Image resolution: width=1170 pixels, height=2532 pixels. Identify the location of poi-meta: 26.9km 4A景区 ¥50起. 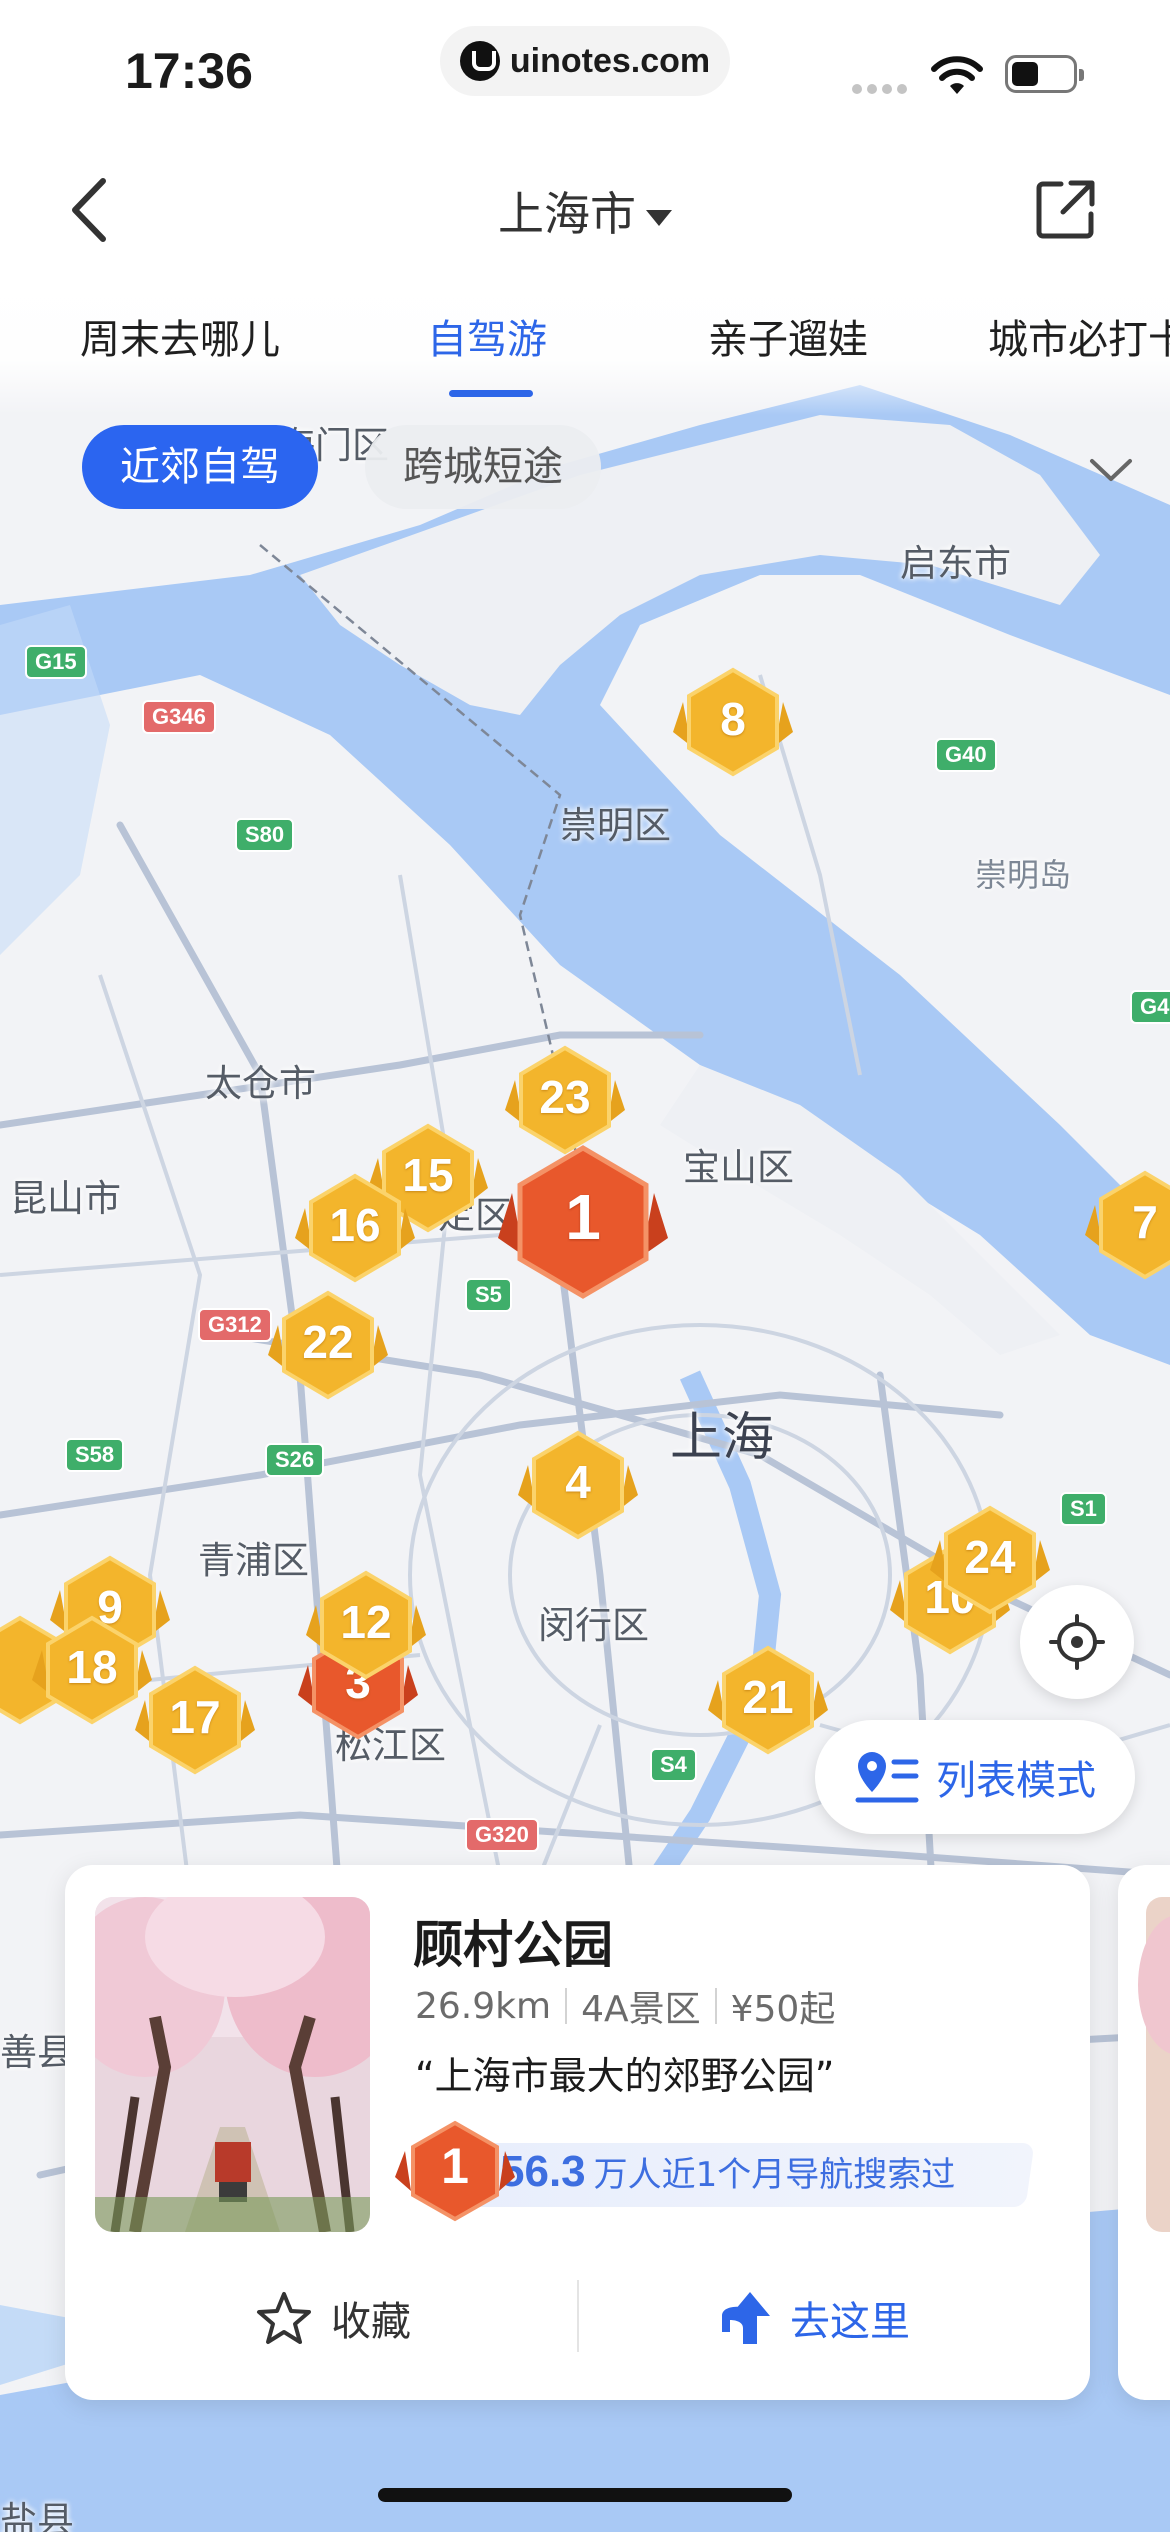
(625, 2006).